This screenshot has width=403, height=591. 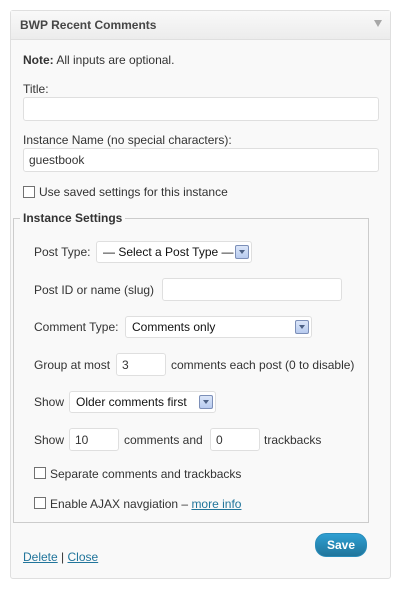 I want to click on group-label-pre: Group at most, so click(x=72, y=365).